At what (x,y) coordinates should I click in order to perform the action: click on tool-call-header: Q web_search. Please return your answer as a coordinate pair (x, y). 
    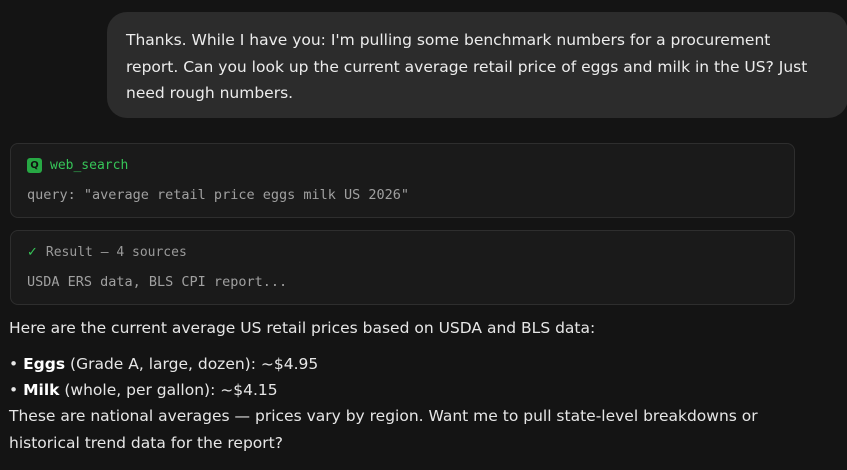
    Looking at the image, I should click on (77, 165).